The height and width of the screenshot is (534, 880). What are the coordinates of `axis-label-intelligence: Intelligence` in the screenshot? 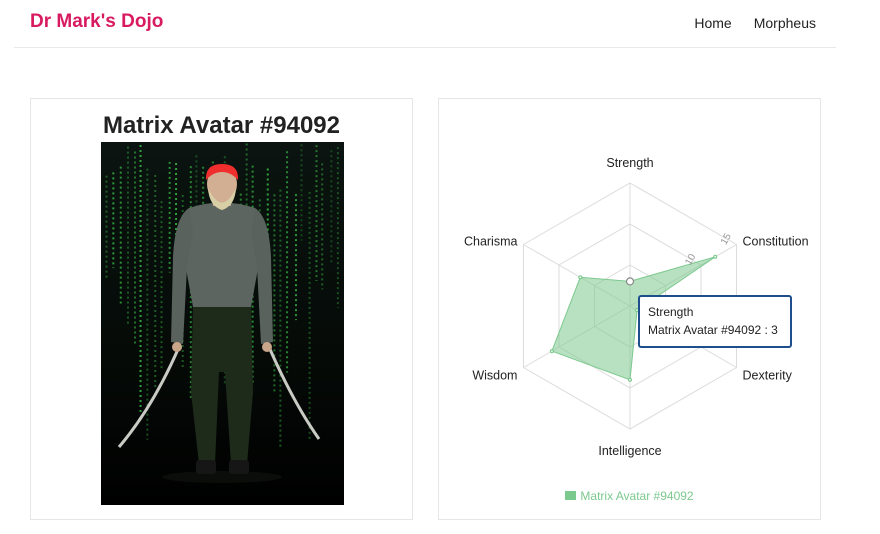 It's located at (629, 451).